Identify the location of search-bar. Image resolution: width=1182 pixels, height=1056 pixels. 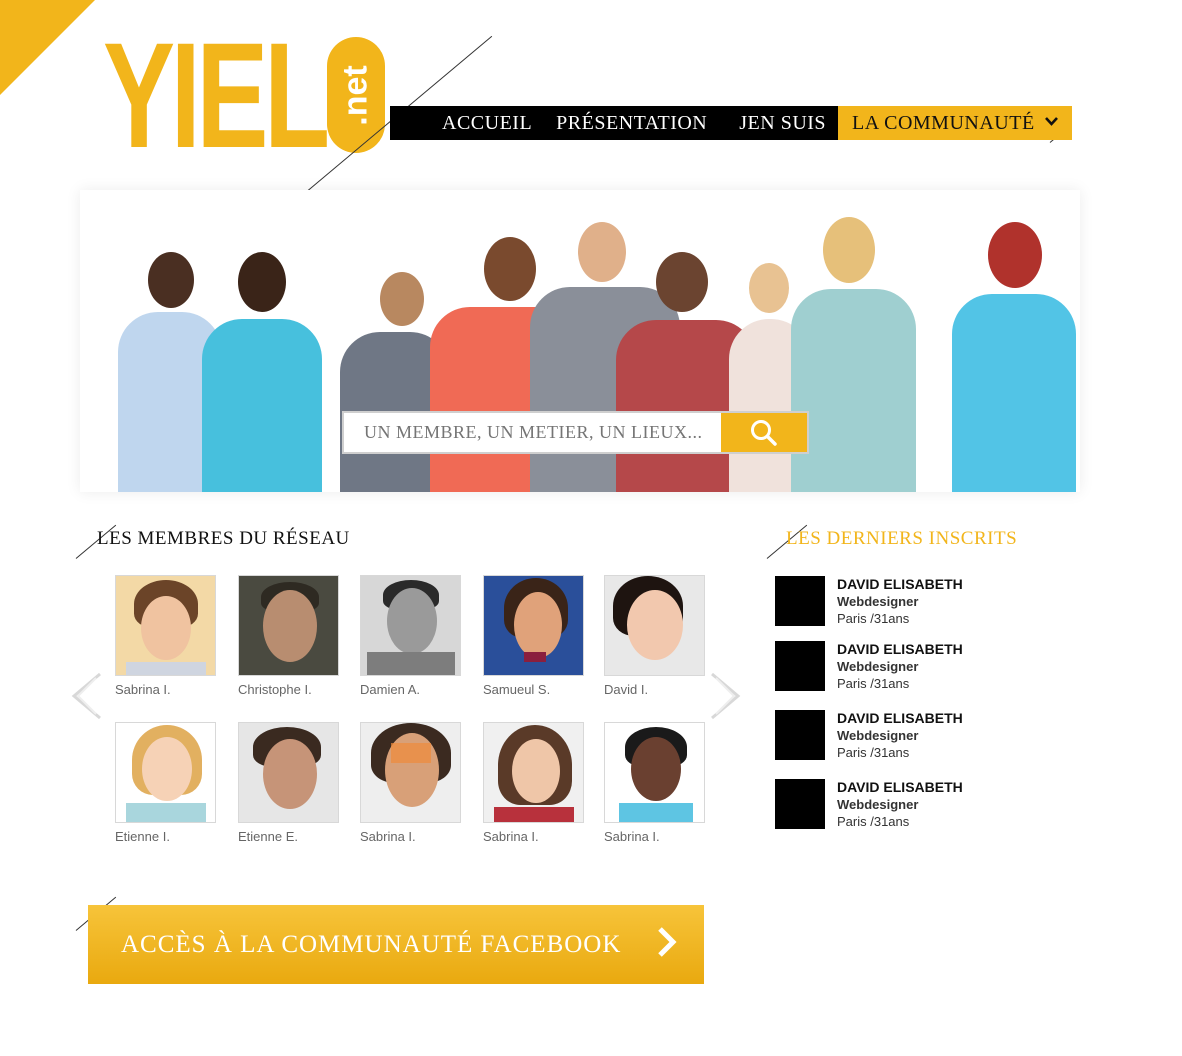
(575, 432).